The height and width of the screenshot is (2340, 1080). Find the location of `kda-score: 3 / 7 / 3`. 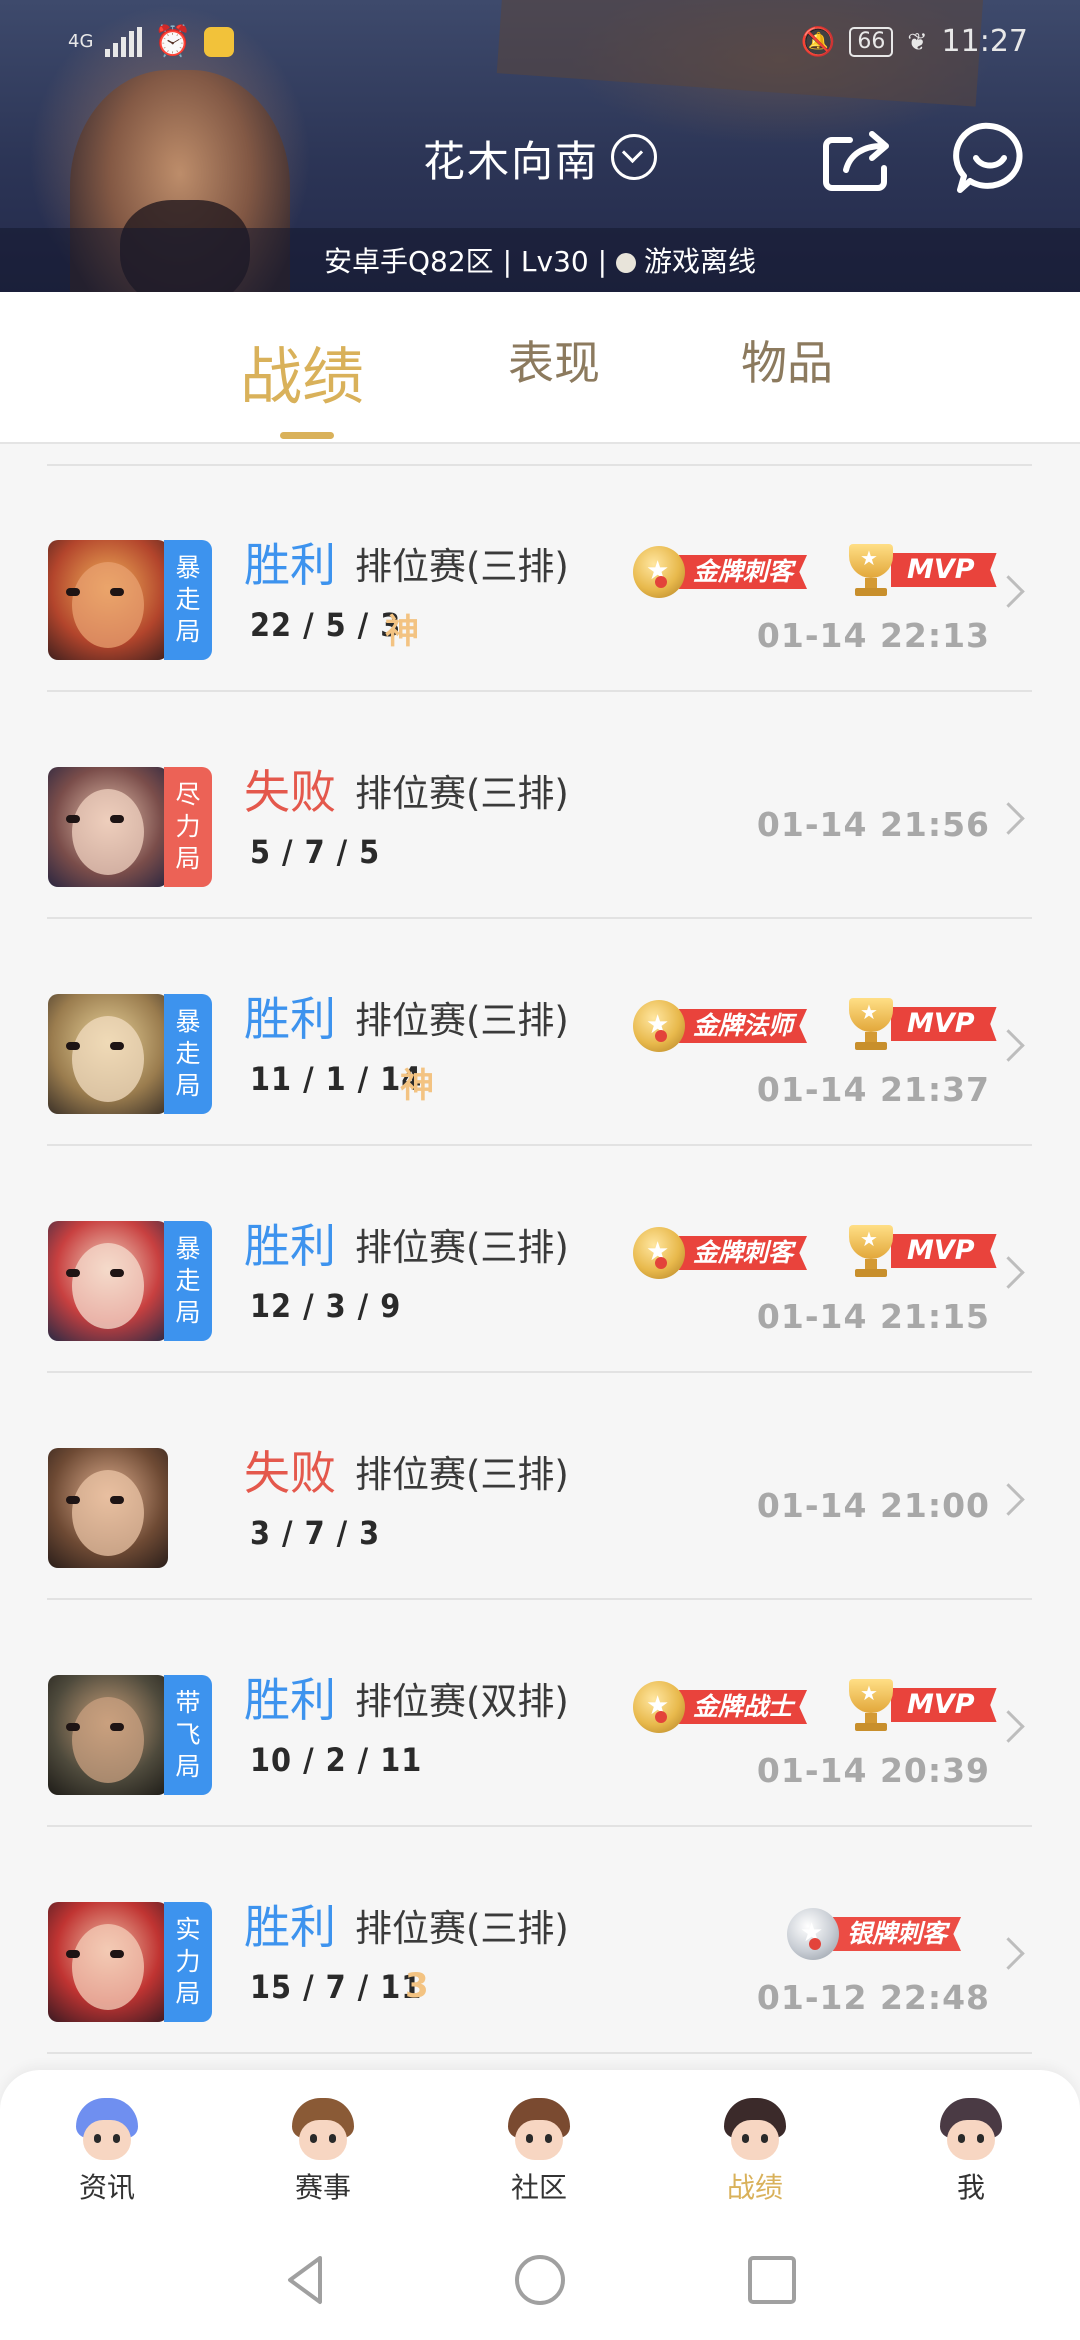

kda-score: 3 / 7 / 3 is located at coordinates (315, 1533).